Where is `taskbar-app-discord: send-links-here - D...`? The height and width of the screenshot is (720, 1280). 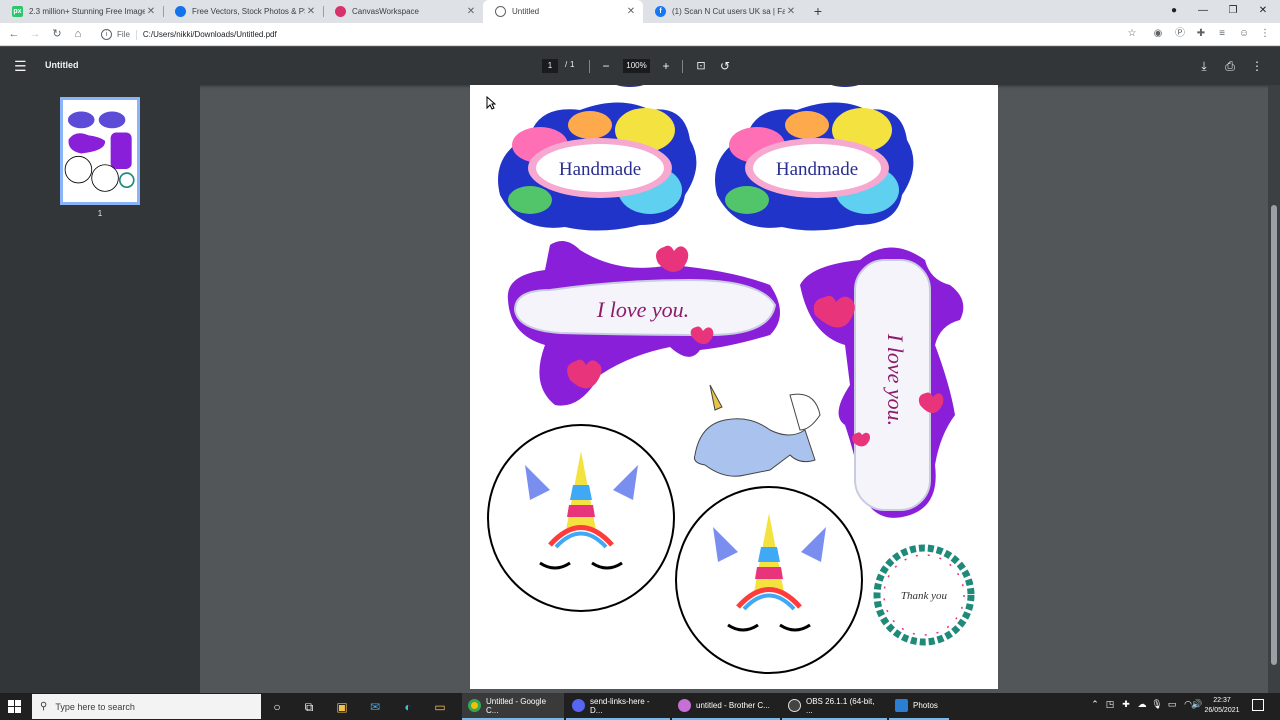
taskbar-app-discord: send-links-here - D... is located at coordinates (618, 706).